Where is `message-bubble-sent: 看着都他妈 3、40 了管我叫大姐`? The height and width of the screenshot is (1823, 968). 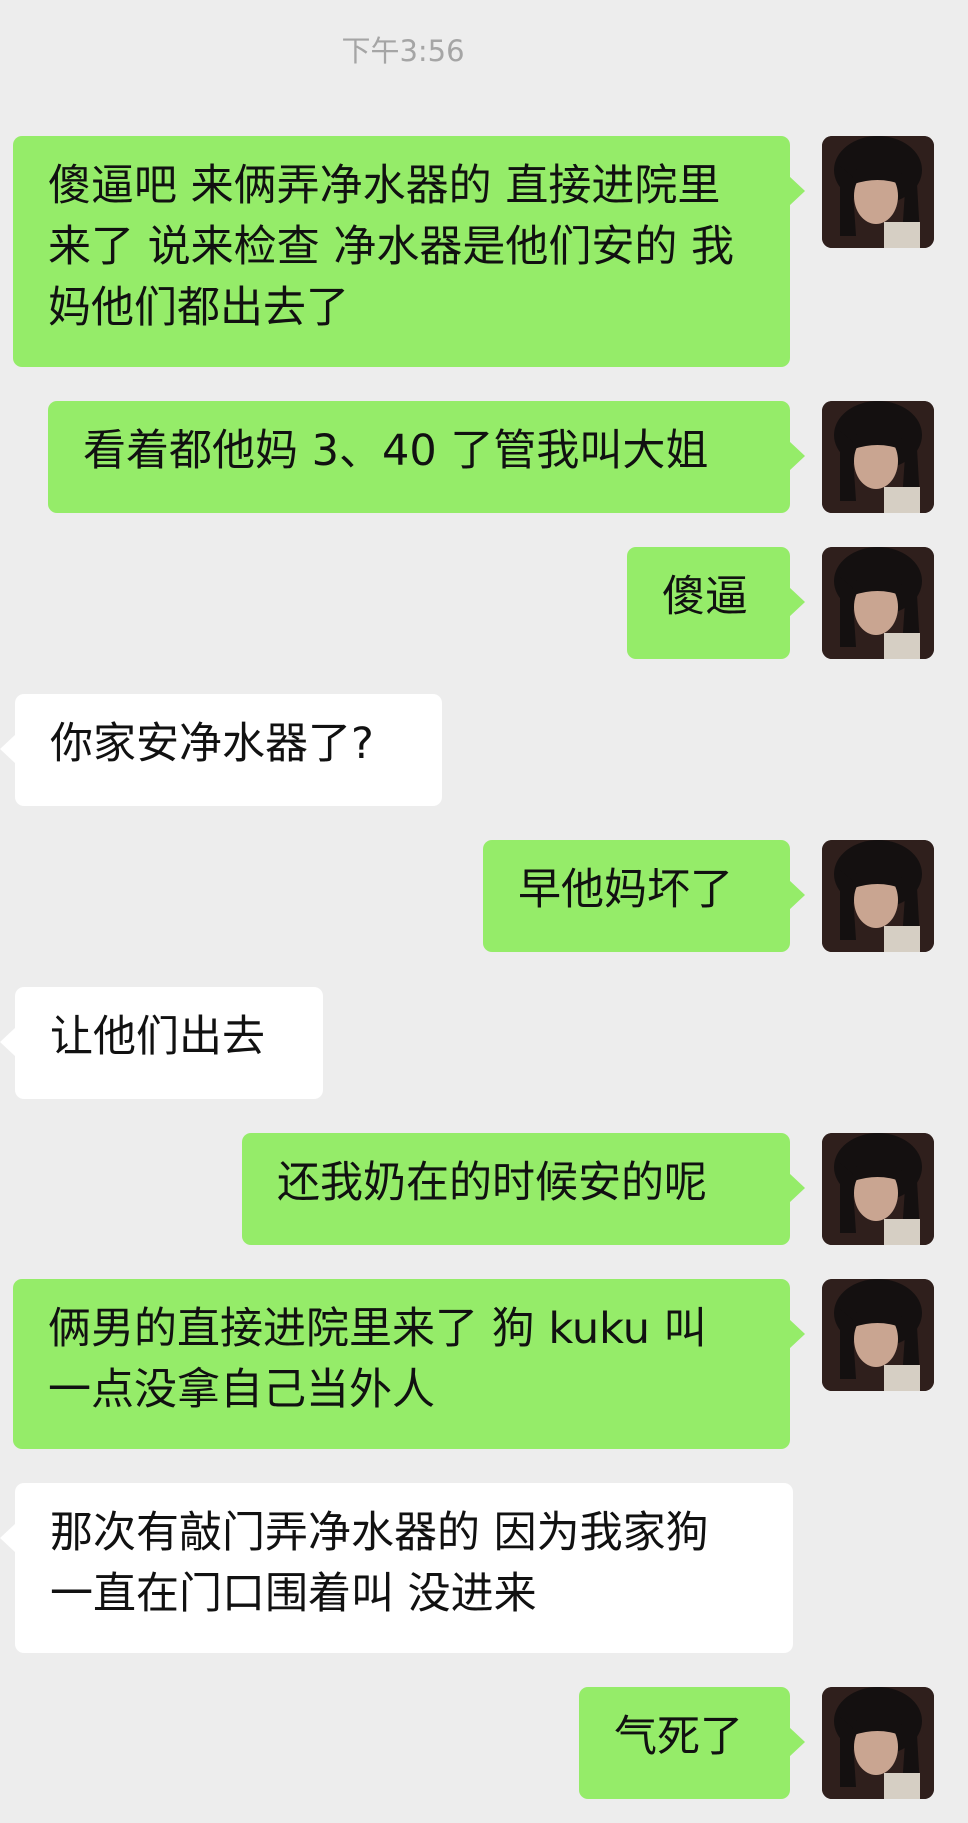
message-bubble-sent: 看着都他妈 3、40 了管我叫大姐 is located at coordinates (426, 457).